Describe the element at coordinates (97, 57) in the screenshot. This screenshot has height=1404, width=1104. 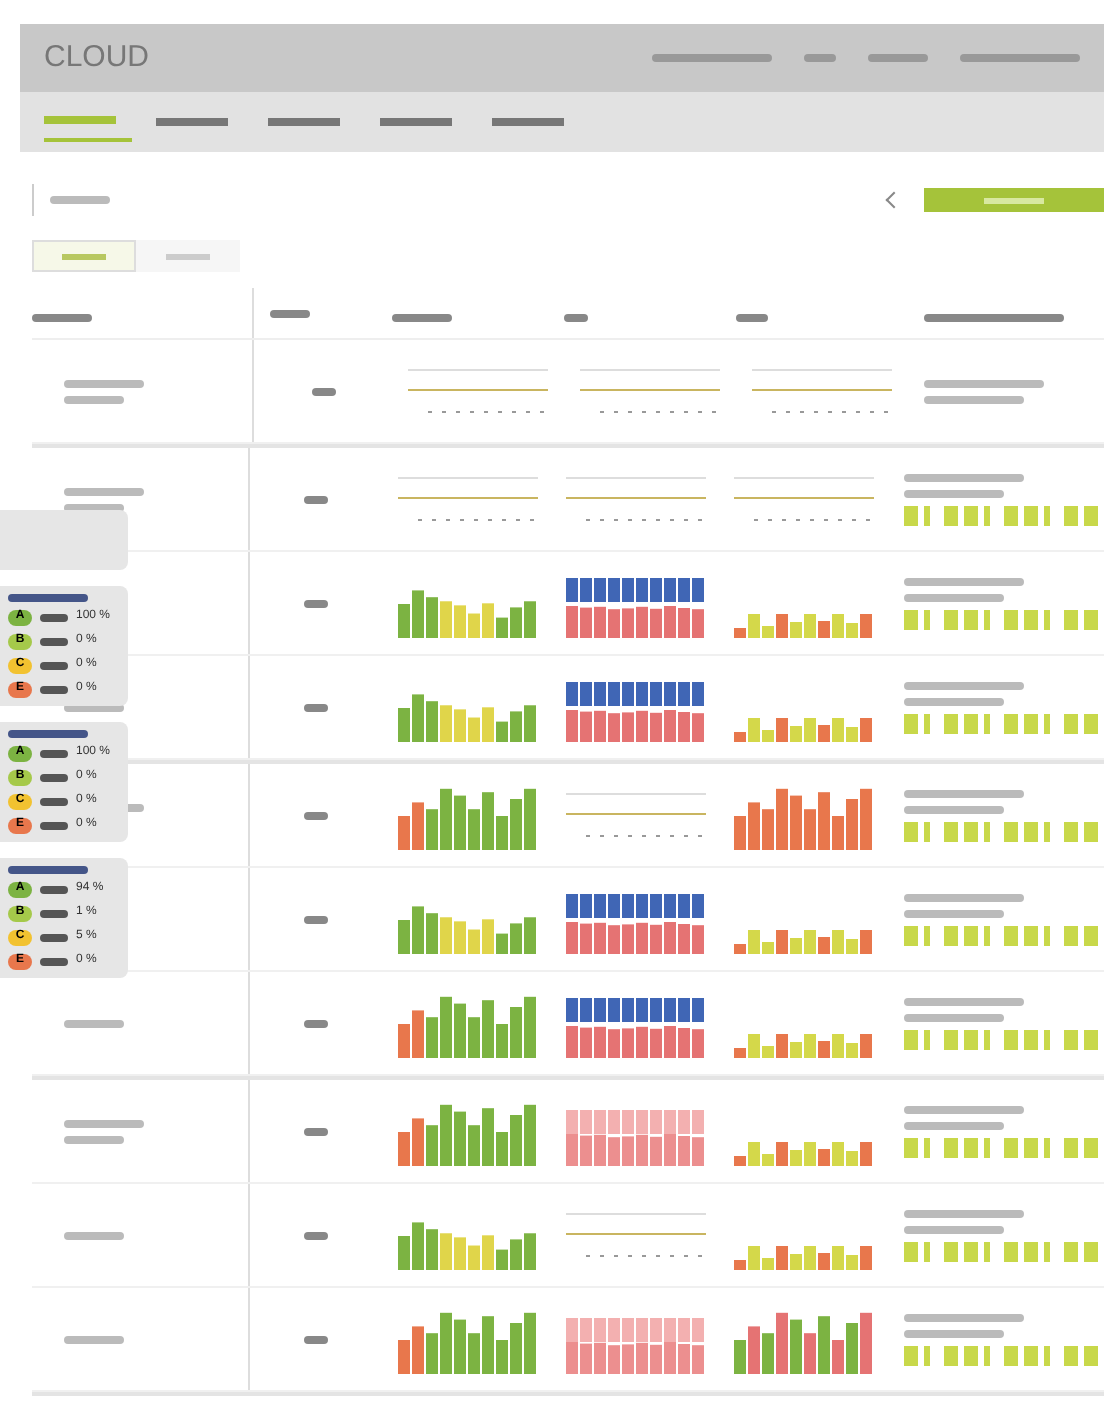
I see `logo: CLOUD` at that location.